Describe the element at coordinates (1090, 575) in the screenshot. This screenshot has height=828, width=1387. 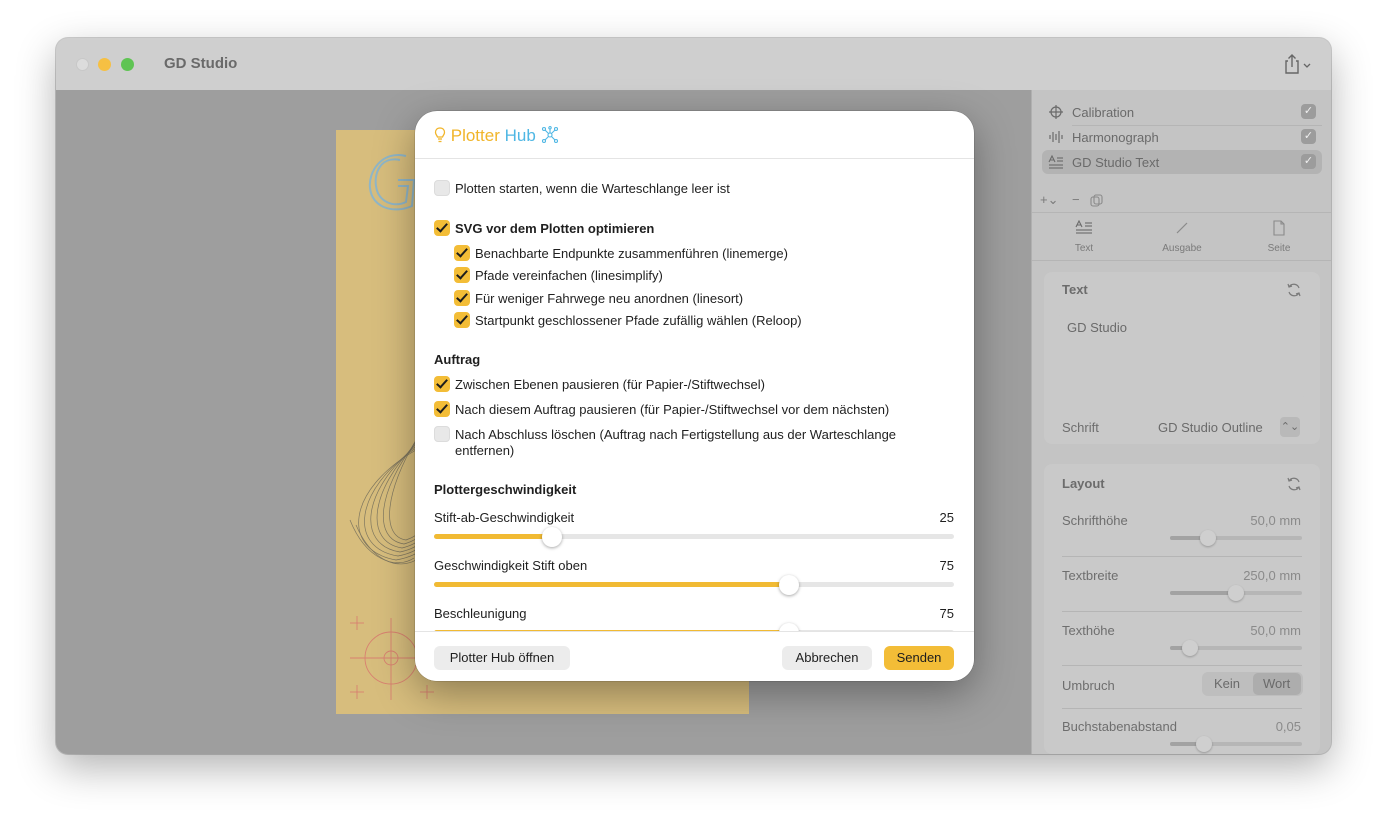
I see `text-width-label: Textbreite` at that location.